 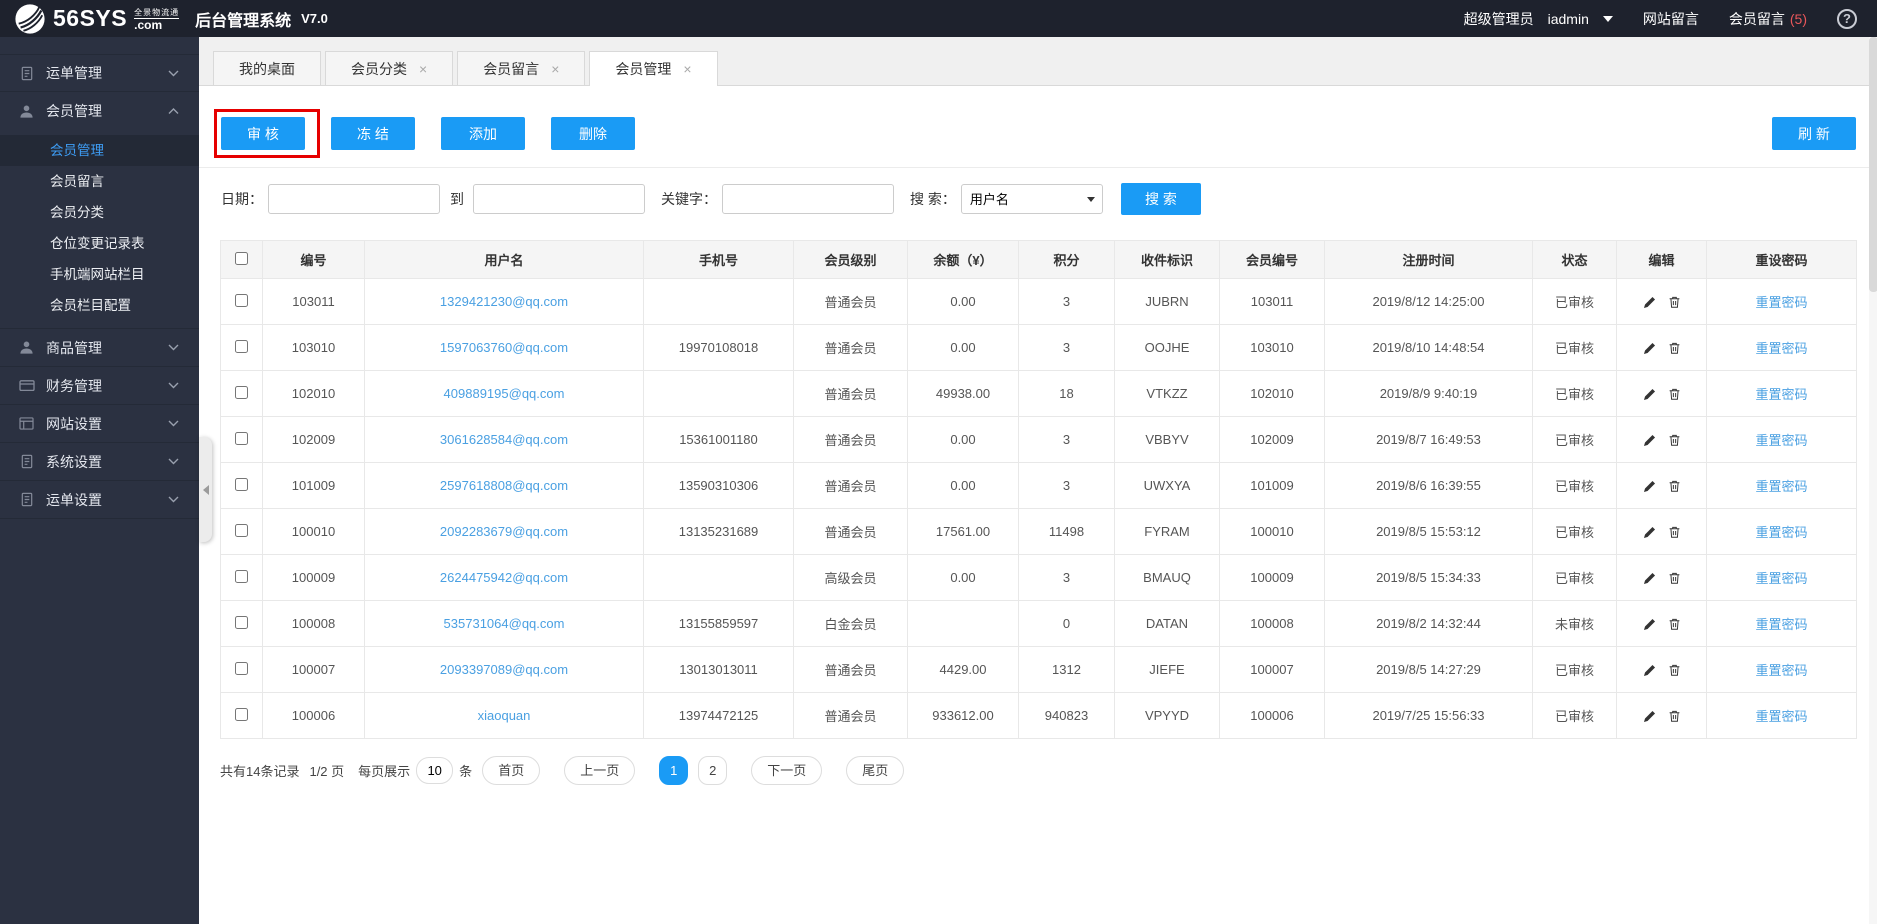 I want to click on tab-my-desktop: 我的桌面, so click(x=267, y=68).